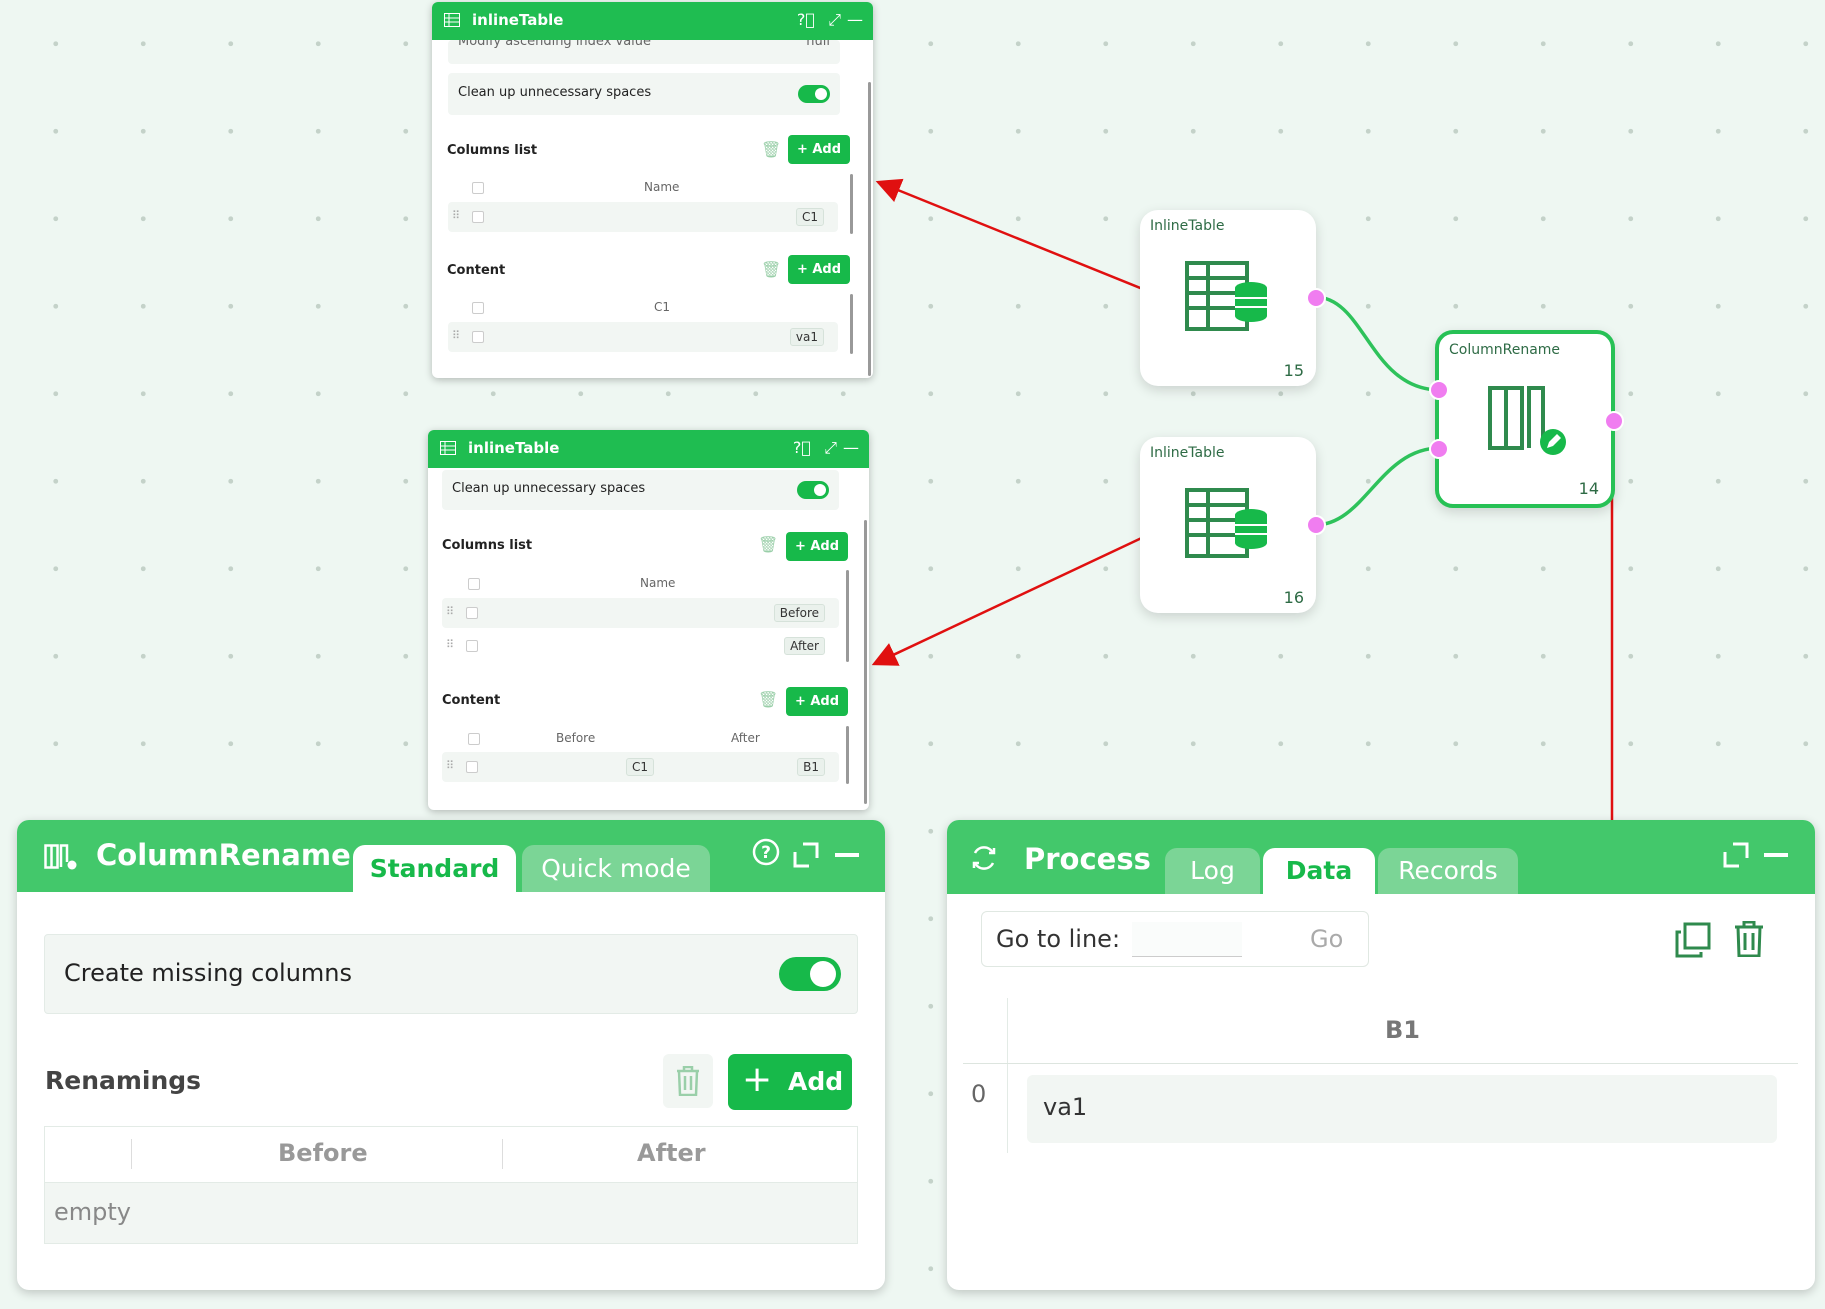 The height and width of the screenshot is (1309, 1825). Describe the element at coordinates (434, 868) in the screenshot. I see `tab-standard: Standard` at that location.